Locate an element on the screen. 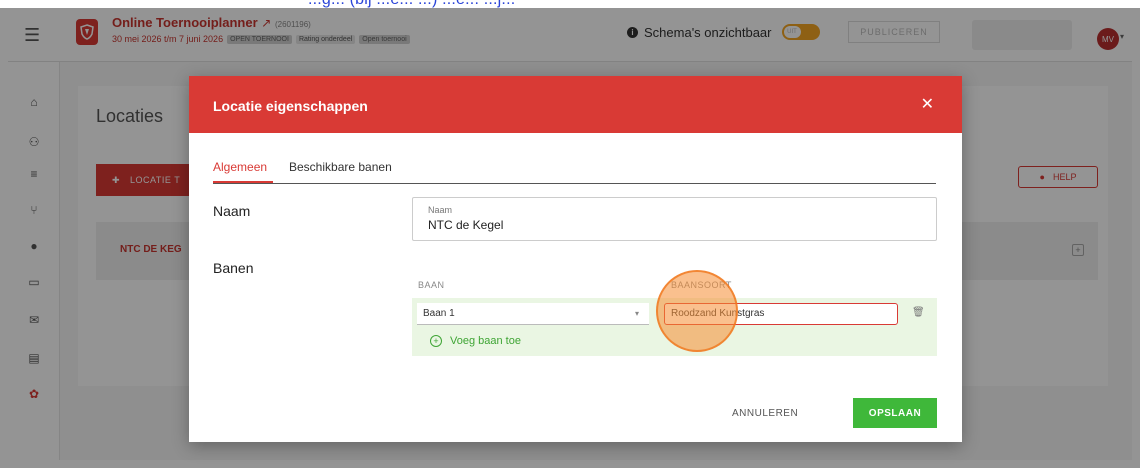 This screenshot has height=468, width=1140. cancel-button: ANNULEREN is located at coordinates (765, 413).